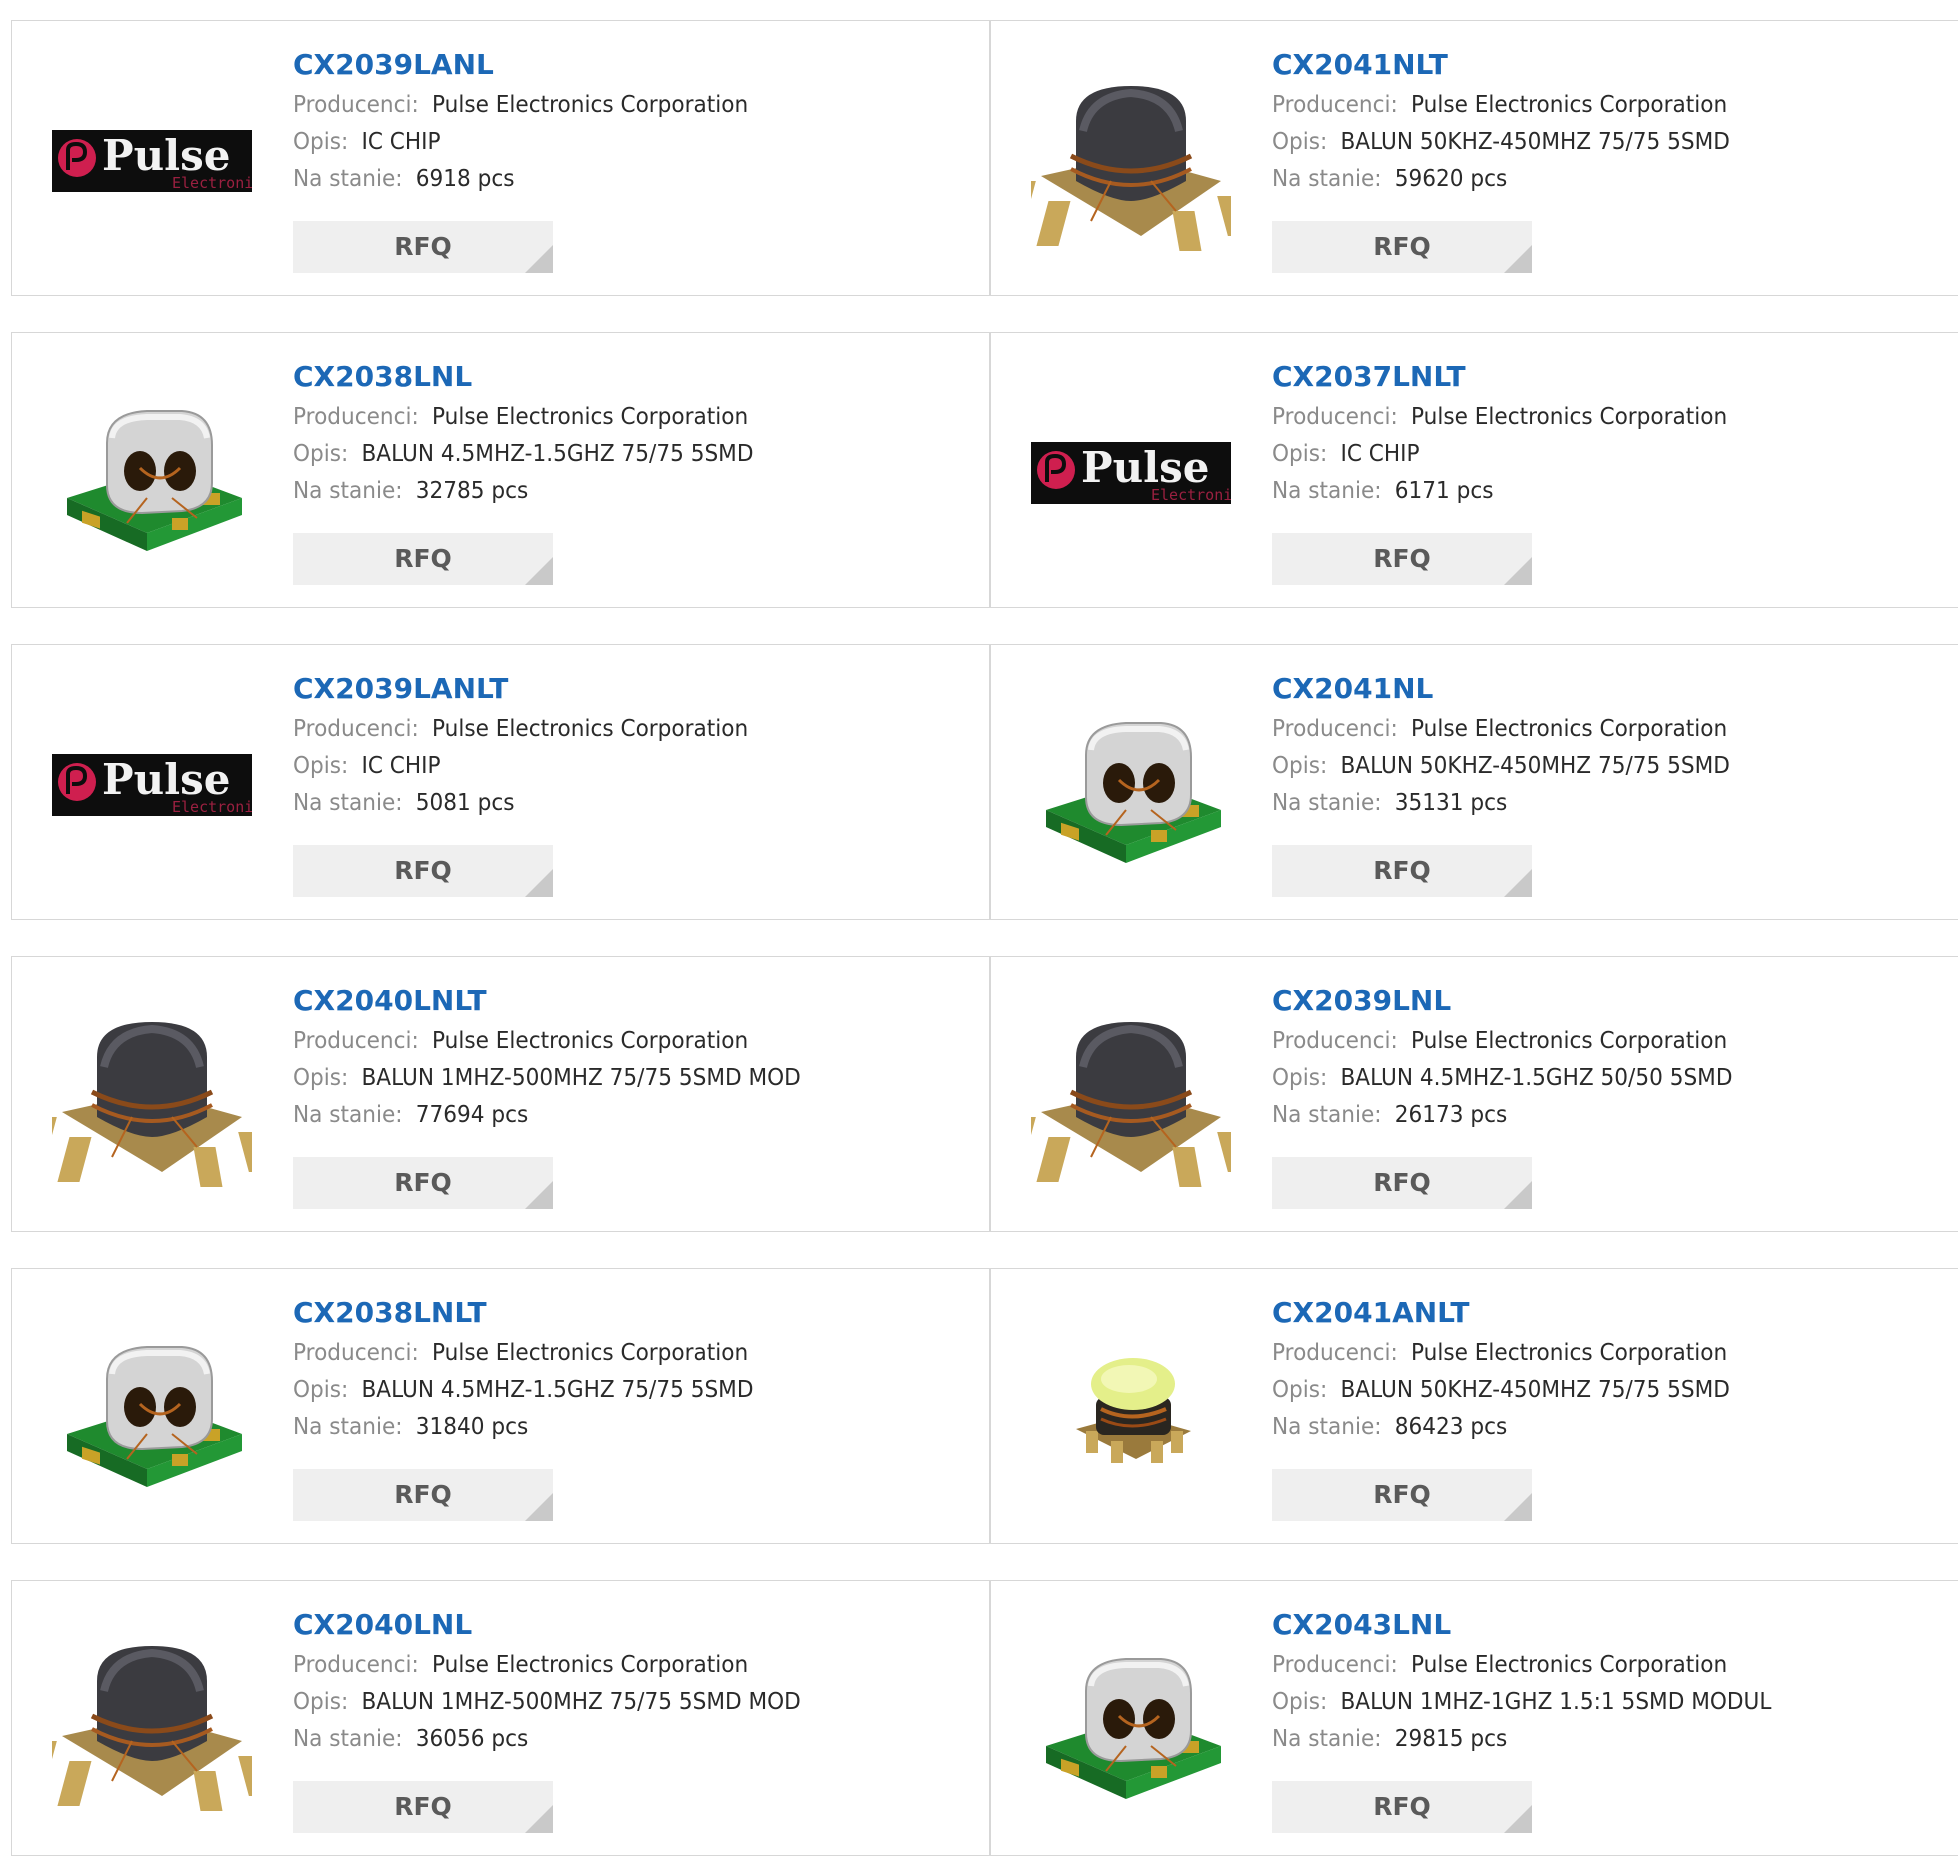 This screenshot has height=1856, width=1958. What do you see at coordinates (152, 1104) in the screenshot?
I see `dark-ferrite-balun-icon` at bounding box center [152, 1104].